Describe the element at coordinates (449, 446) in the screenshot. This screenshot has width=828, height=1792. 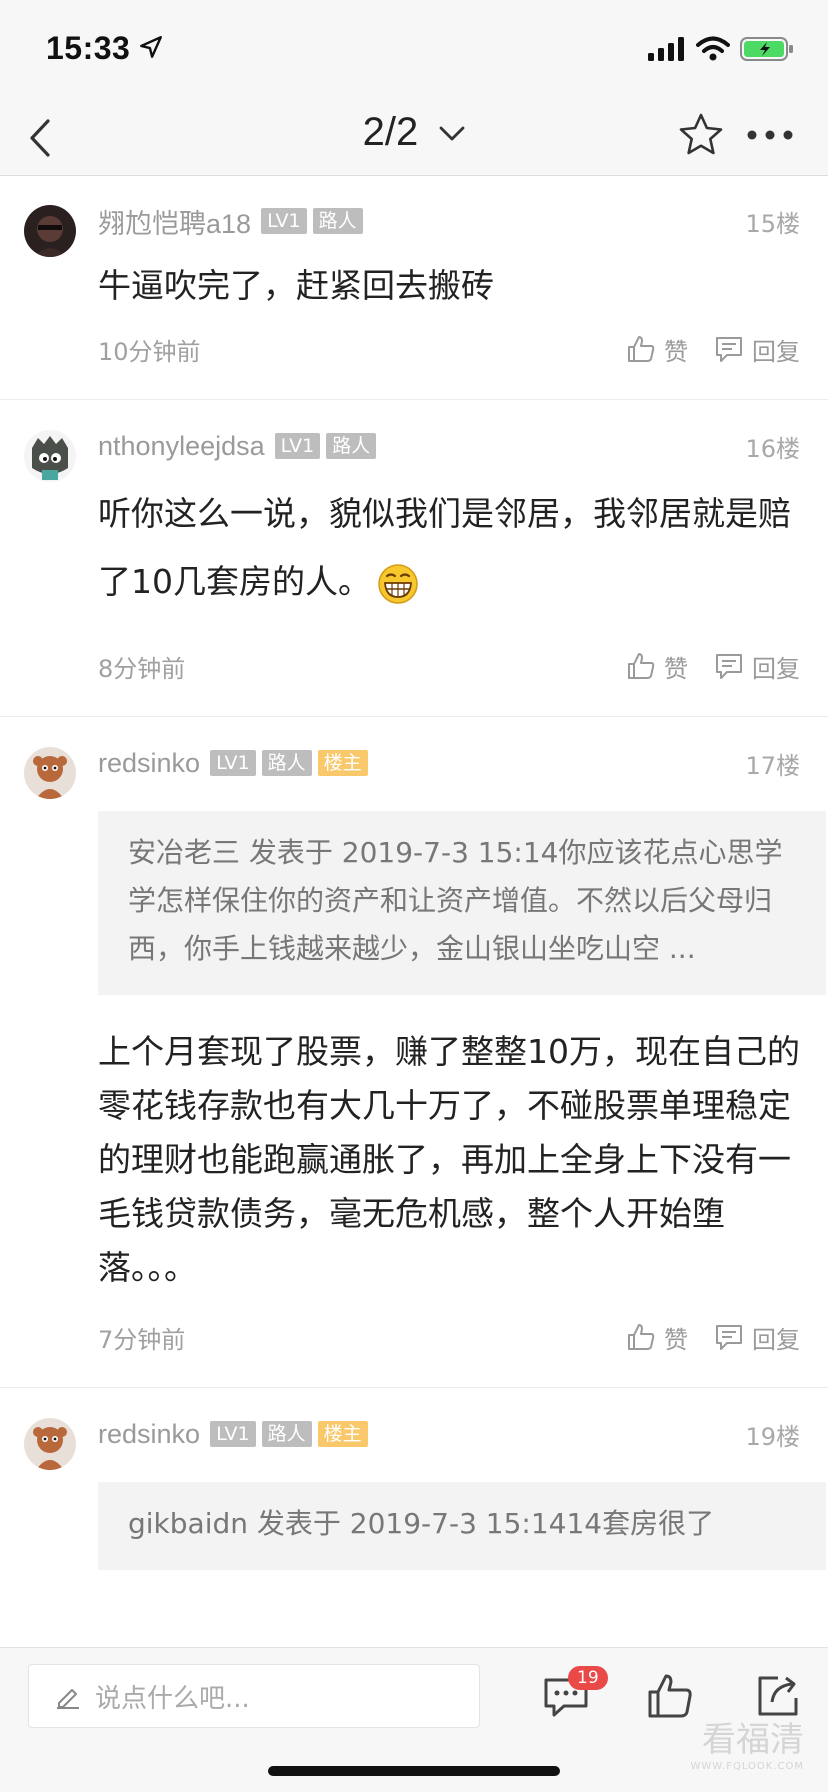
I see `comment-header: nthonyleejdsa LV1 路人 16楼` at that location.